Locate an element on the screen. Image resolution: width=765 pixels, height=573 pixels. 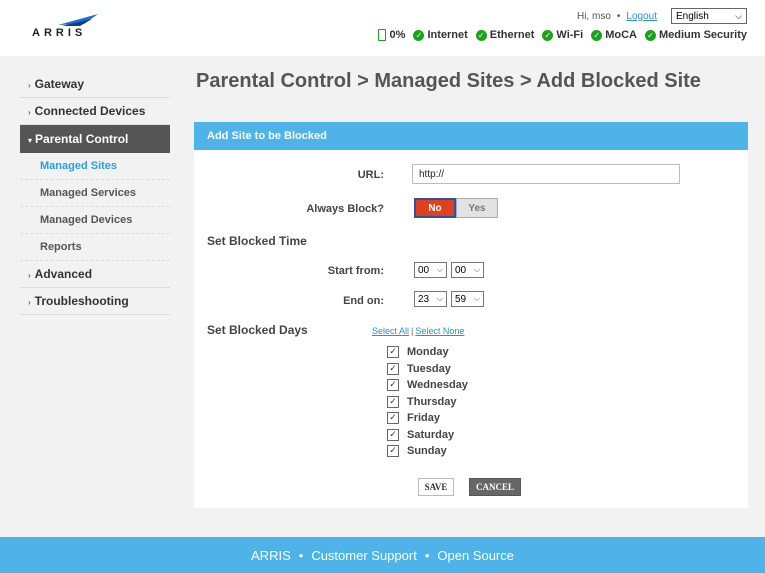
sidebar-item-label: Parental Control is located at coordinates (82, 139).